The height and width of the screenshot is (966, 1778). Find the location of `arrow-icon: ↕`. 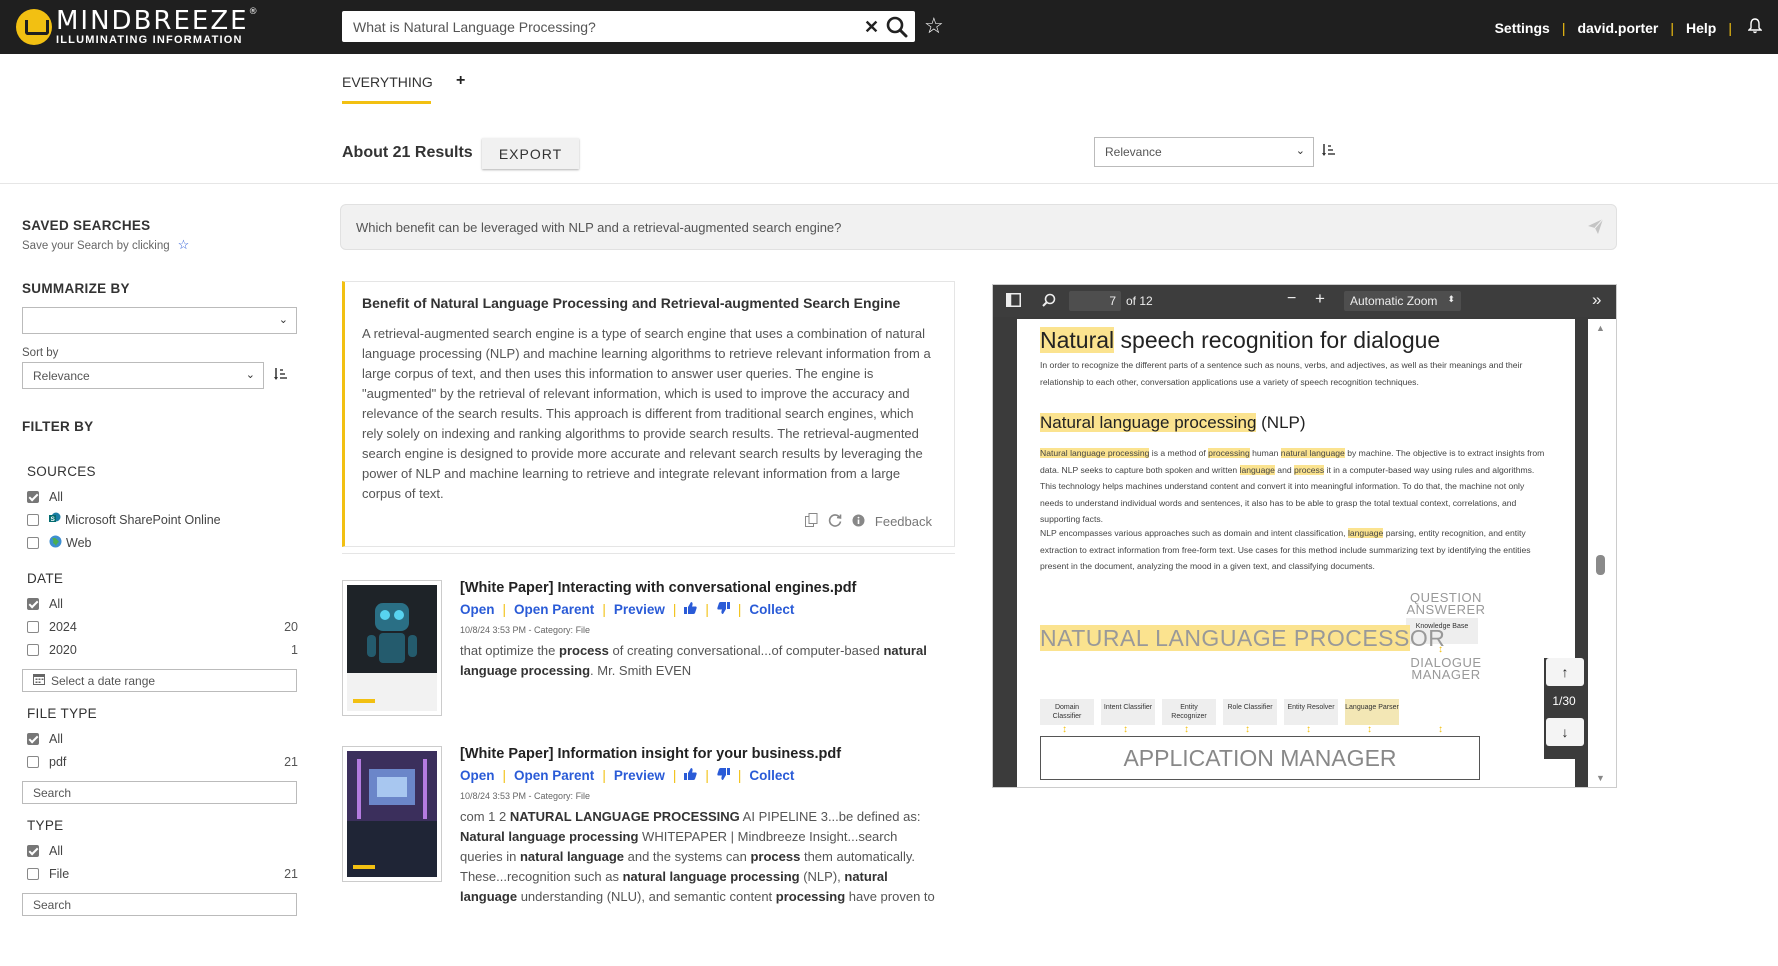

arrow-icon: ↕ is located at coordinates (1186, 729).